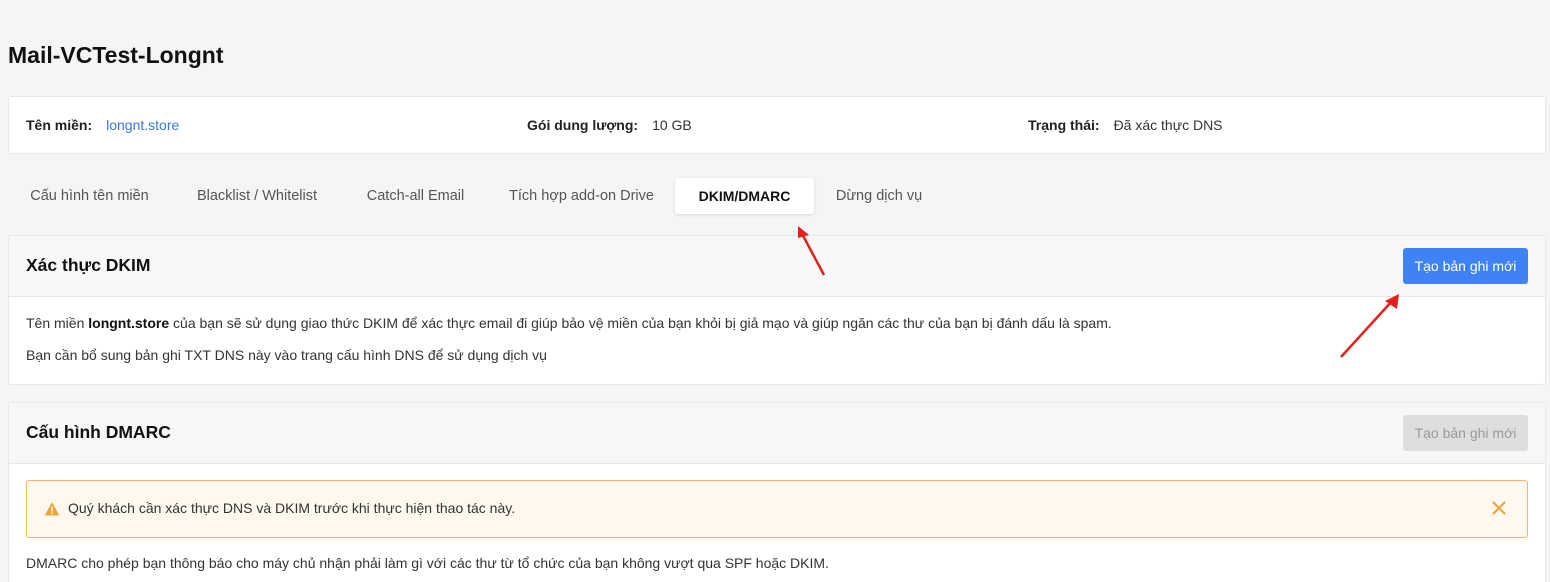 The width and height of the screenshot is (1550, 582). What do you see at coordinates (89, 196) in the screenshot?
I see `tab-domain-config: Cấu hình tên miền` at bounding box center [89, 196].